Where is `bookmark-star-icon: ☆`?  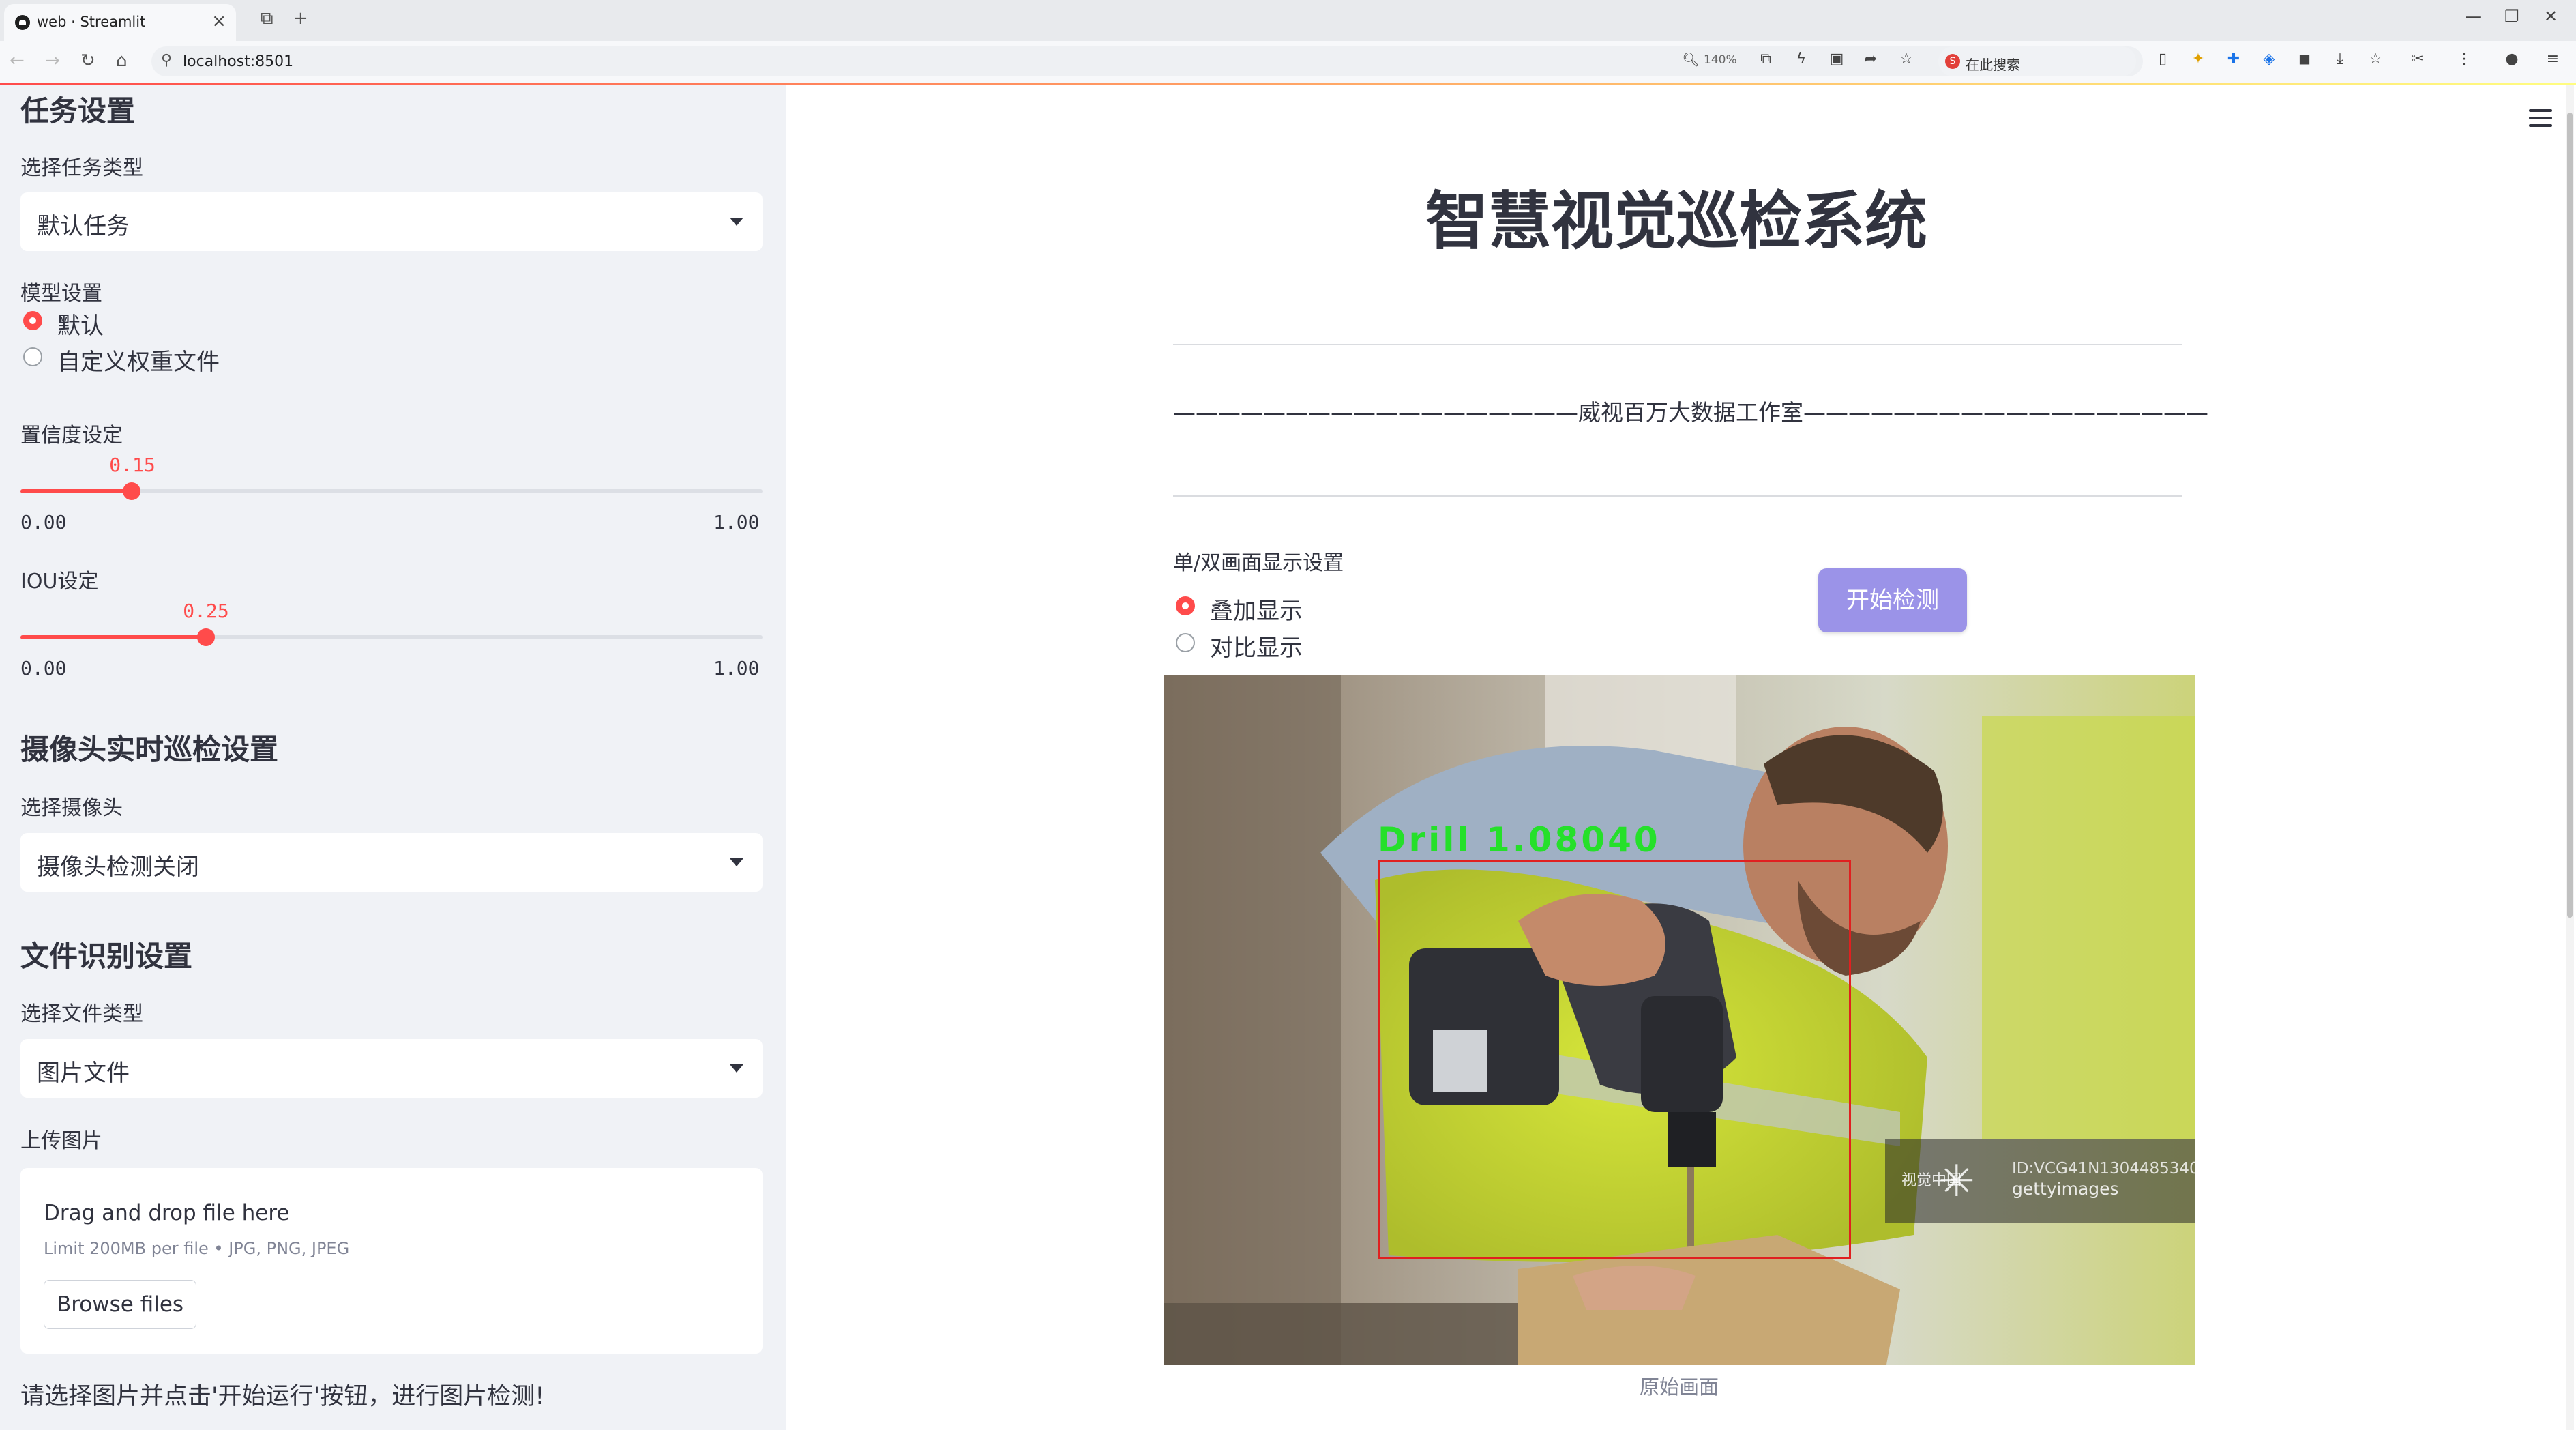 bookmark-star-icon: ☆ is located at coordinates (2375, 59).